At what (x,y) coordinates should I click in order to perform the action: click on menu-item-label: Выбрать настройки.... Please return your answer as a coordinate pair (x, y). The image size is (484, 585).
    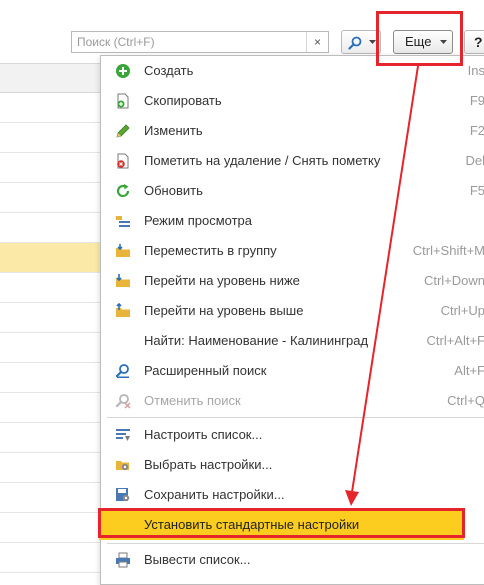
    Looking at the image, I should click on (208, 464).